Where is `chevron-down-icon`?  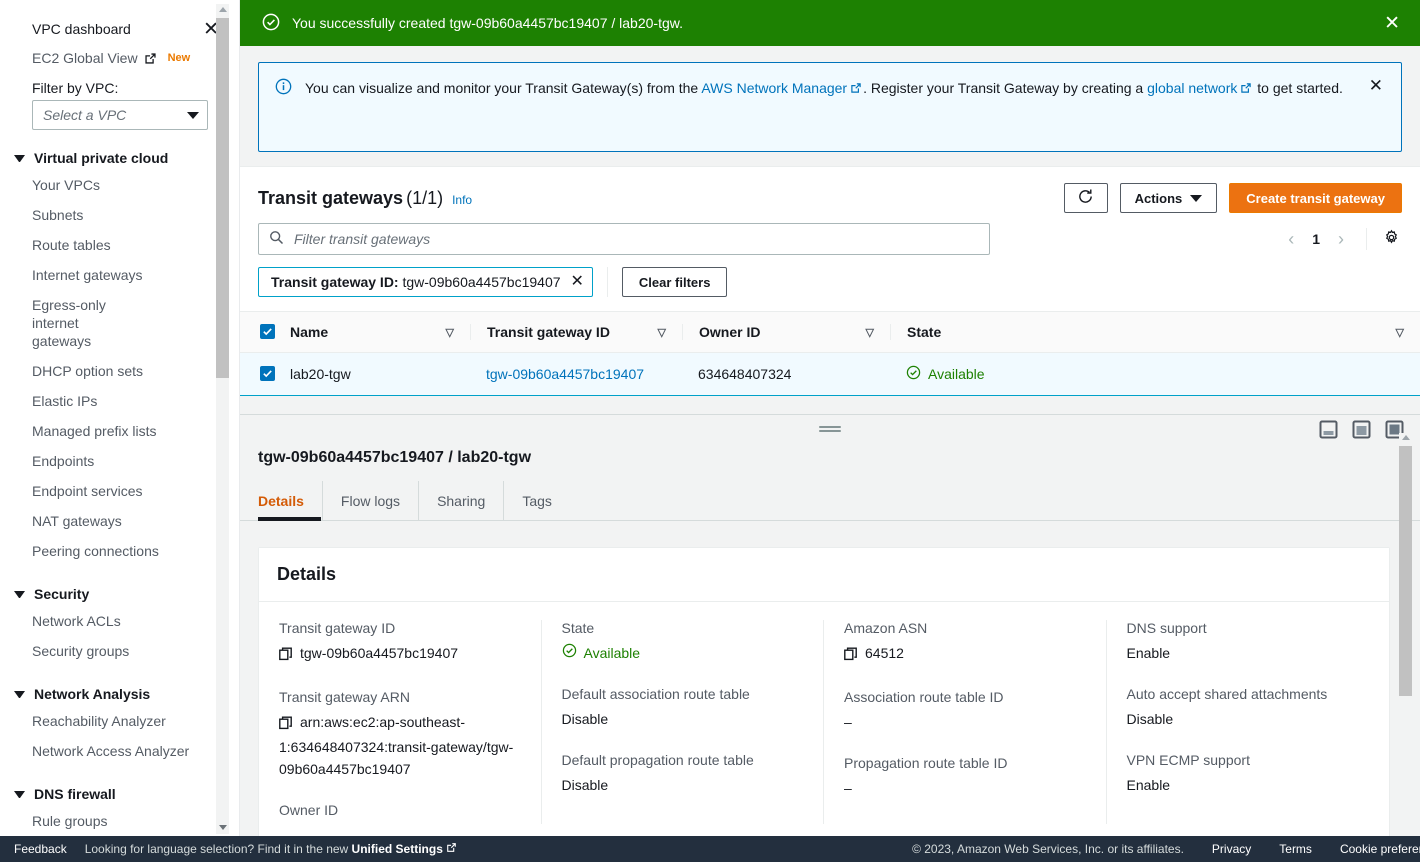 chevron-down-icon is located at coordinates (19, 158).